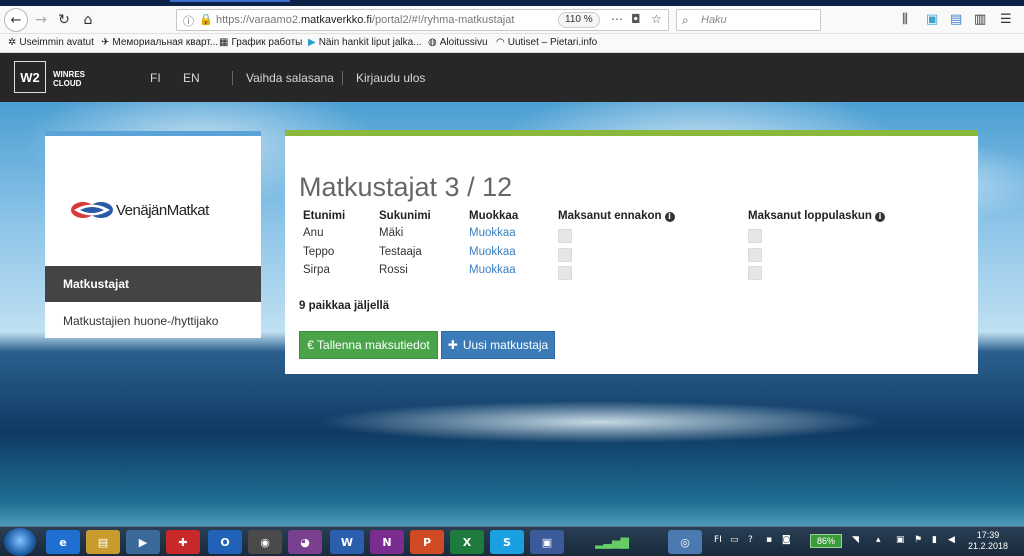 This screenshot has height=556, width=1024. What do you see at coordinates (319, 252) in the screenshot?
I see `cell-first-name: Teppo` at bounding box center [319, 252].